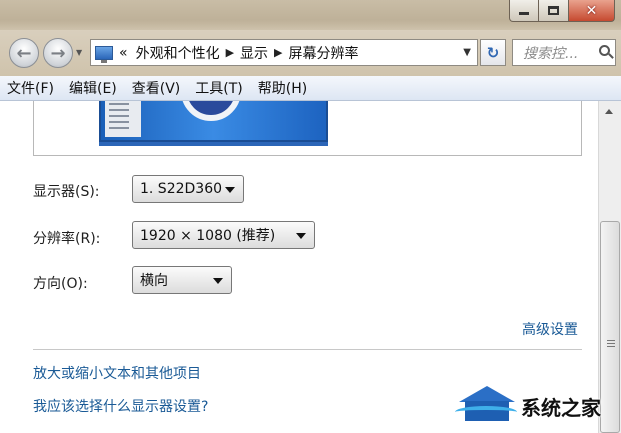  Describe the element at coordinates (284, 52) in the screenshot. I see `address-bar: « 外观和个性化 ▶ 显示 ▶ 屏幕分辨率 ▼` at that location.